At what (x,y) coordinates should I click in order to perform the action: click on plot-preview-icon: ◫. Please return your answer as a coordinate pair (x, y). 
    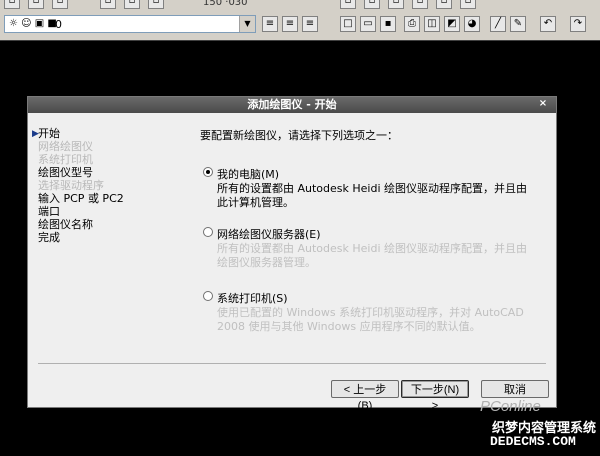
    Looking at the image, I should click on (432, 24).